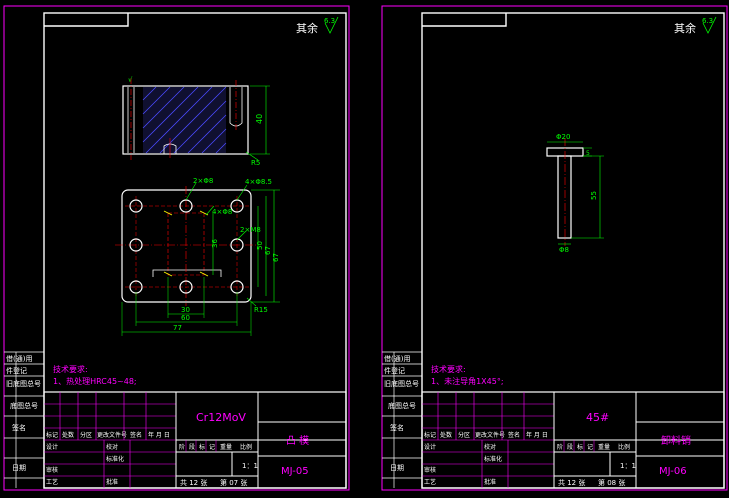  What do you see at coordinates (212, 447) in the screenshot?
I see `tb-stage-4: 记` at bounding box center [212, 447].